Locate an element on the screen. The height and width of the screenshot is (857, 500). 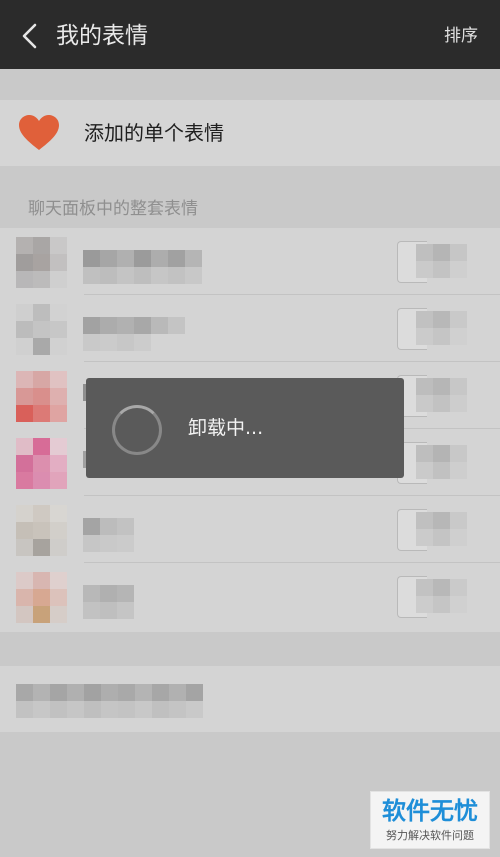
heart-icon is located at coordinates (39, 132).